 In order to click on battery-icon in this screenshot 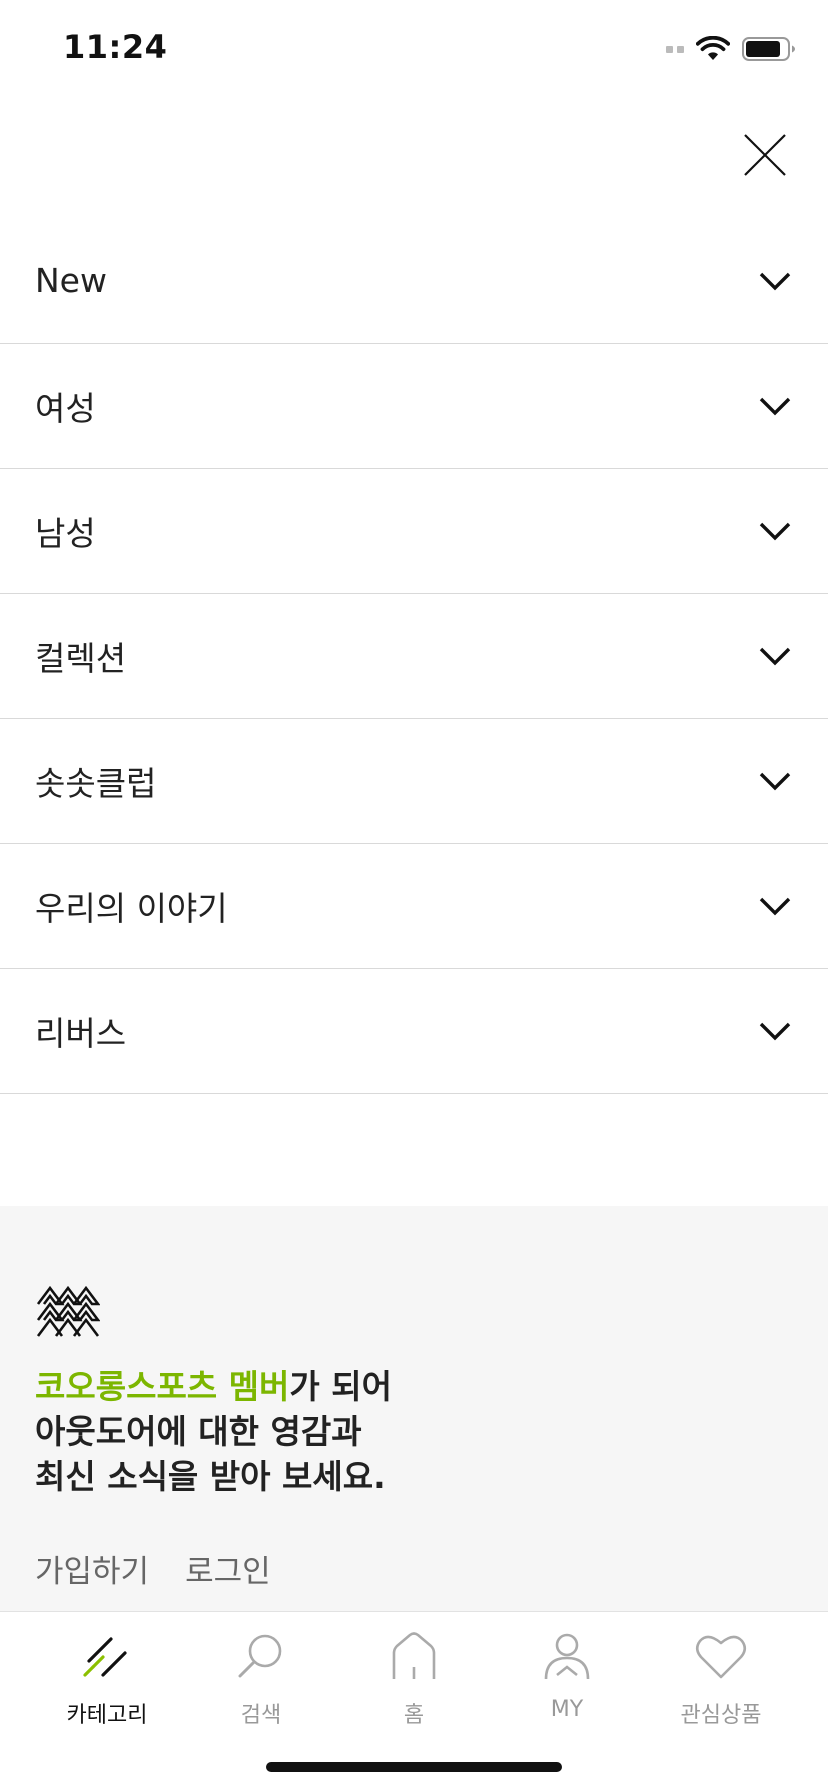, I will do `click(768, 49)`.